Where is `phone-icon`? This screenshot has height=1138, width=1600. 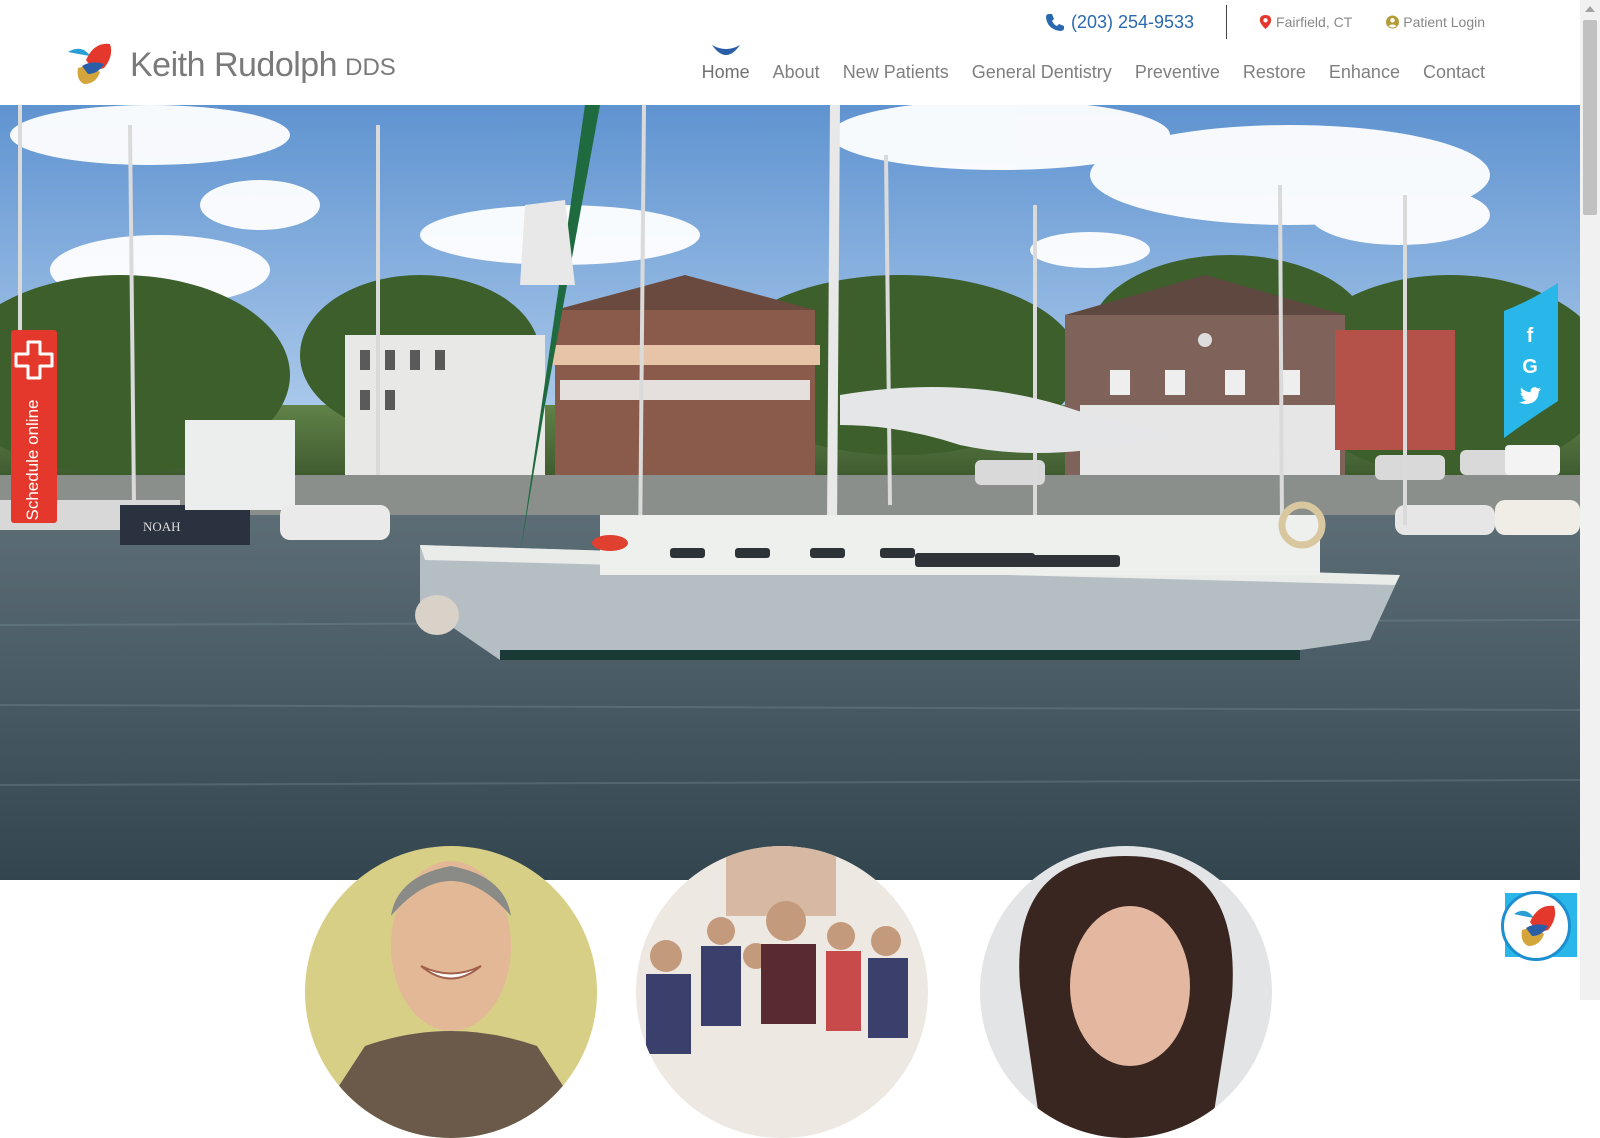
phone-icon is located at coordinates (1054, 22).